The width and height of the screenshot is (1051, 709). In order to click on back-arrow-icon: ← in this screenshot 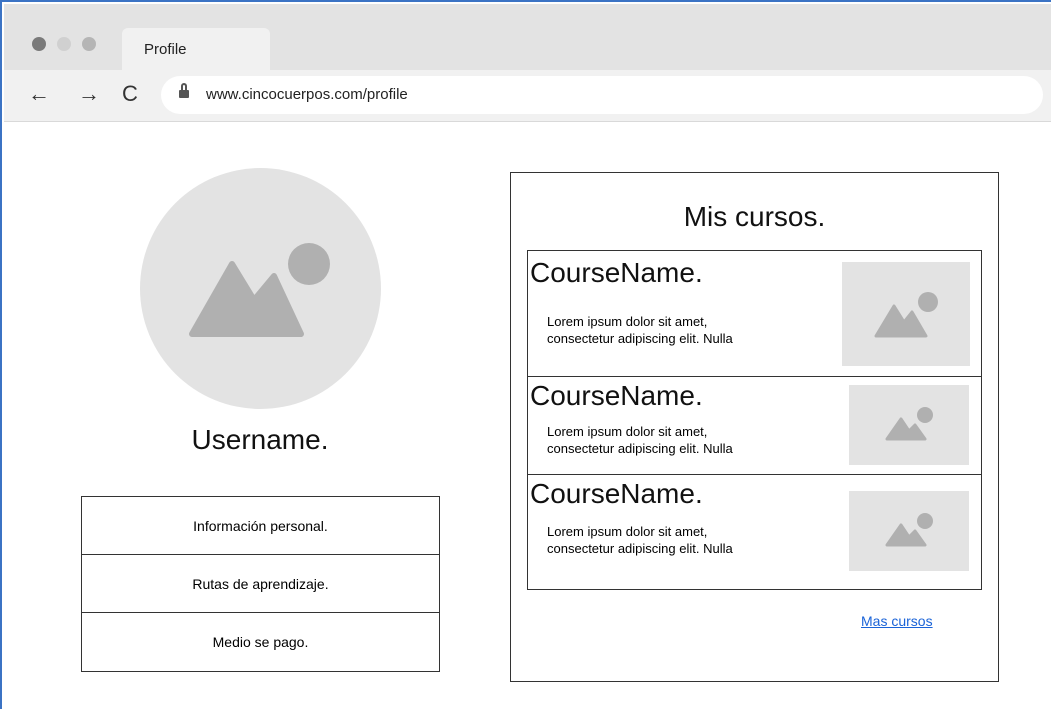, I will do `click(39, 94)`.